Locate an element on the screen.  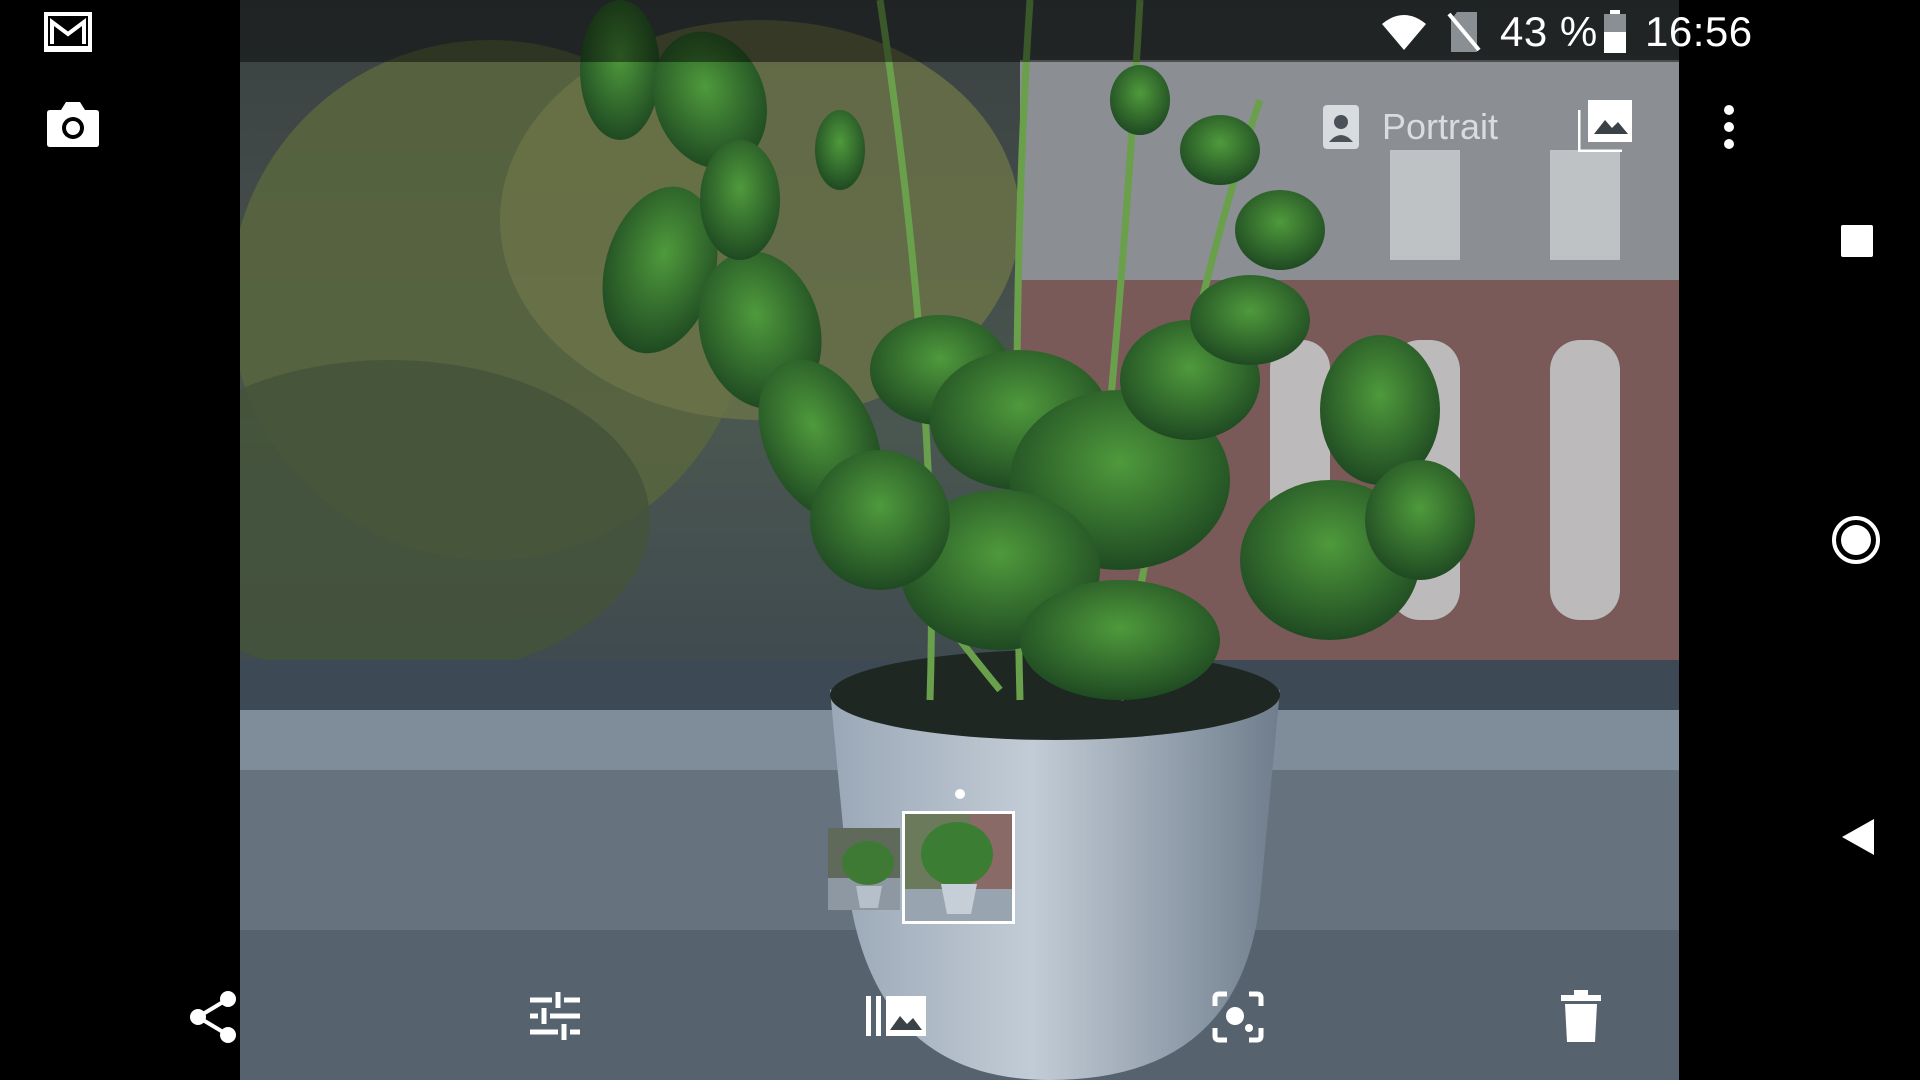
thumb-current-image is located at coordinates (958, 867).